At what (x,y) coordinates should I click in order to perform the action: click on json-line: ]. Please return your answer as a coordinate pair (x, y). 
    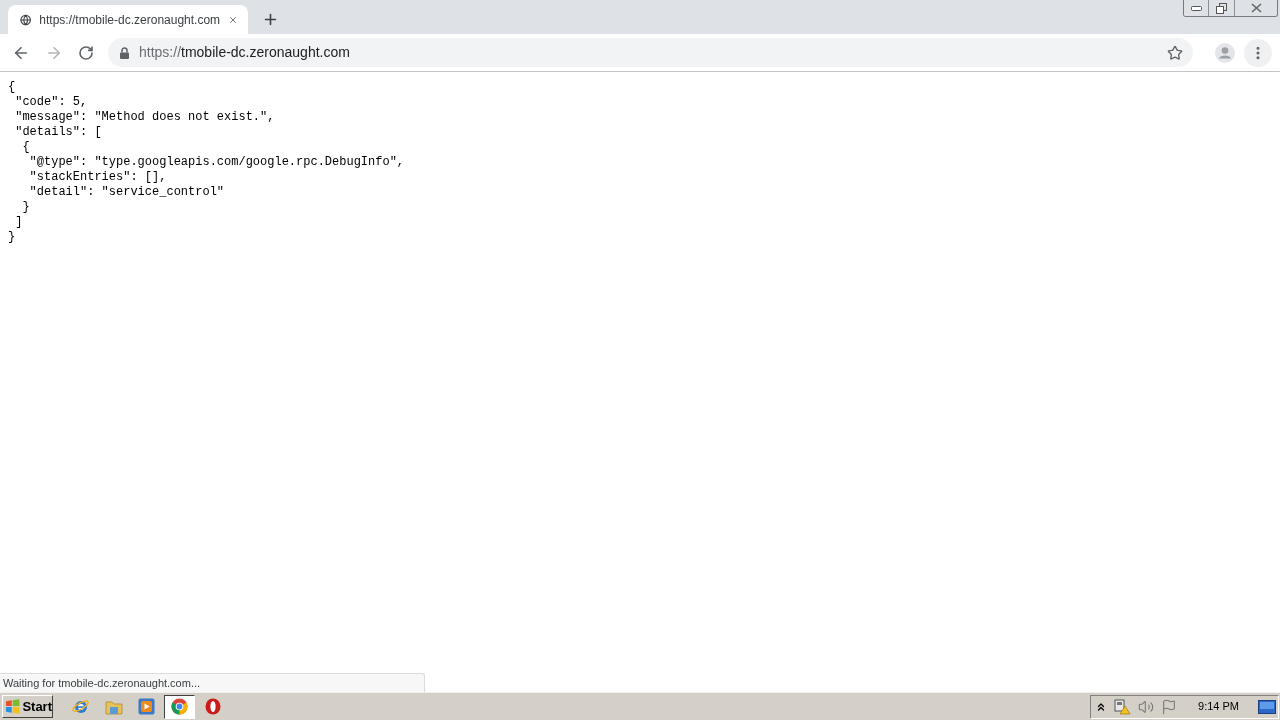
    Looking at the image, I should click on (18, 222).